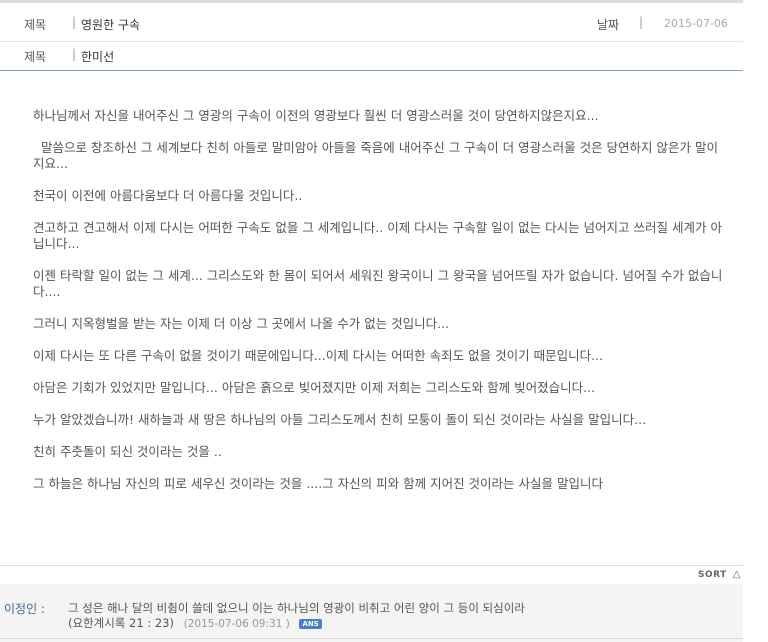  What do you see at coordinates (121, 623) in the screenshot?
I see `comment-reference: (요한계시록 21 : 23)` at bounding box center [121, 623].